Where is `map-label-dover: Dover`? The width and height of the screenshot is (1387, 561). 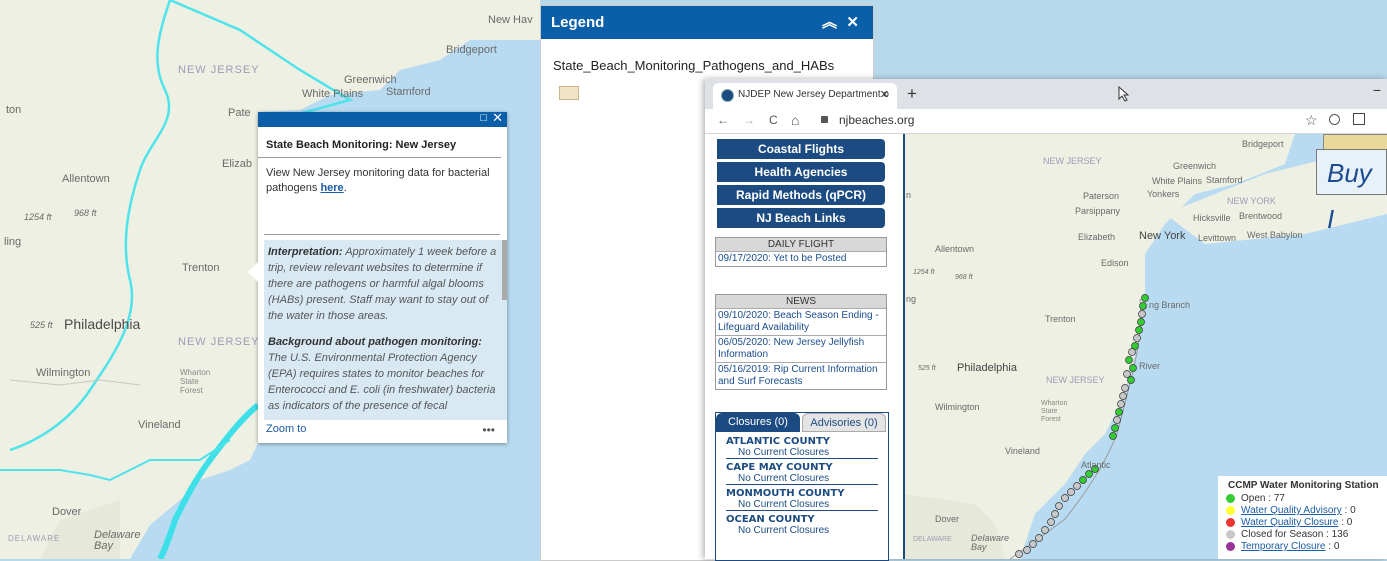 map-label-dover: Dover is located at coordinates (67, 512).